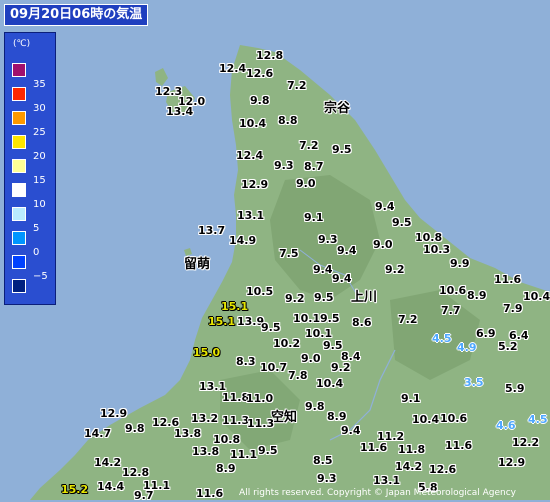 The image size is (550, 502). What do you see at coordinates (538, 419) in the screenshot?
I see `temperature-value: 4.5` at bounding box center [538, 419].